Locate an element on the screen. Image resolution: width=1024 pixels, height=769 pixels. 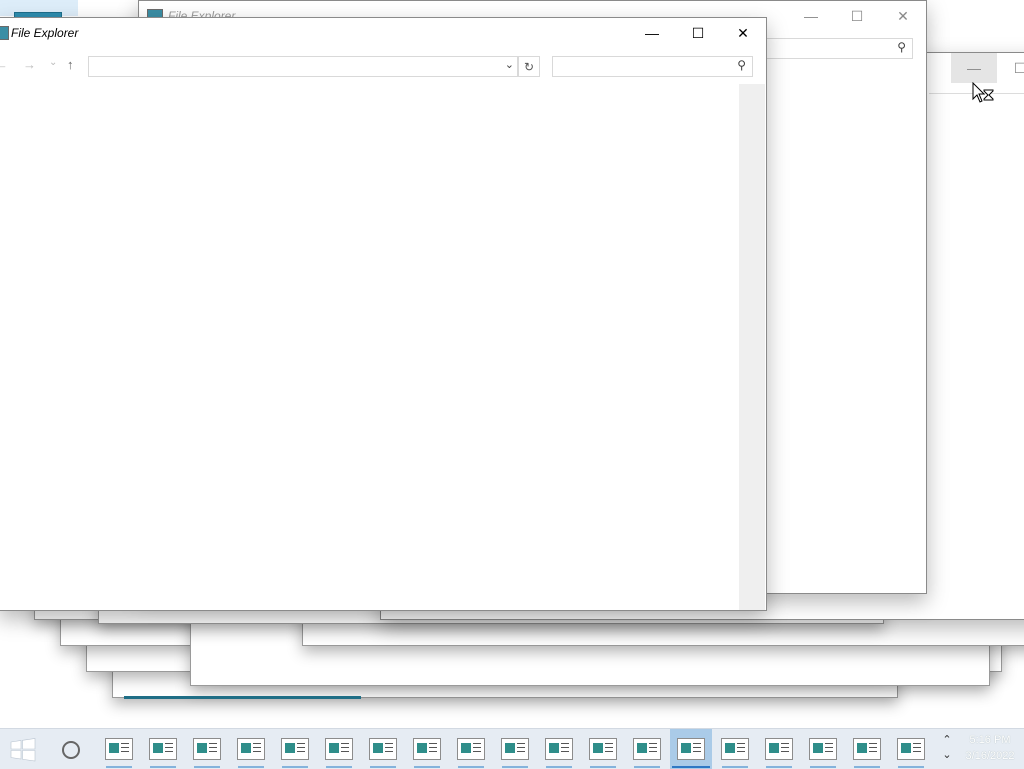
address-bar: ⌄ is located at coordinates (303, 66).